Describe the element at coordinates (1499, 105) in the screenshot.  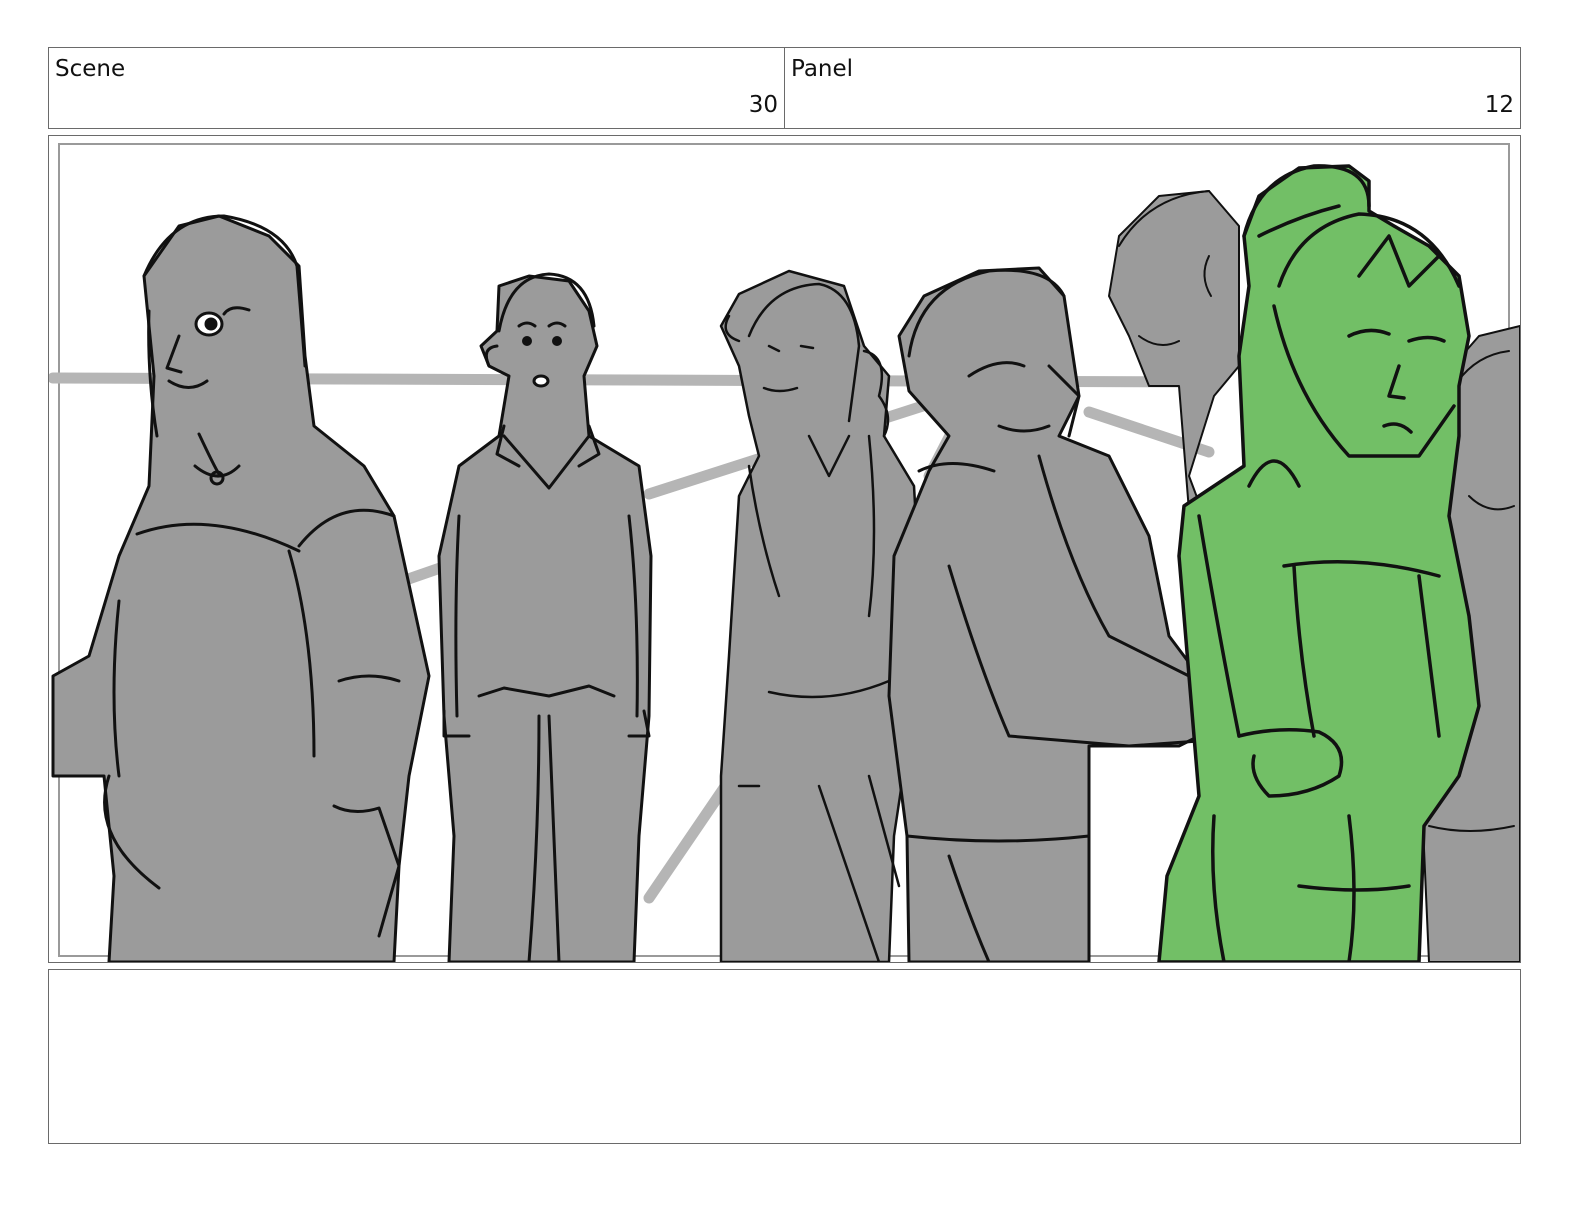
I see `panel-number: 12` at that location.